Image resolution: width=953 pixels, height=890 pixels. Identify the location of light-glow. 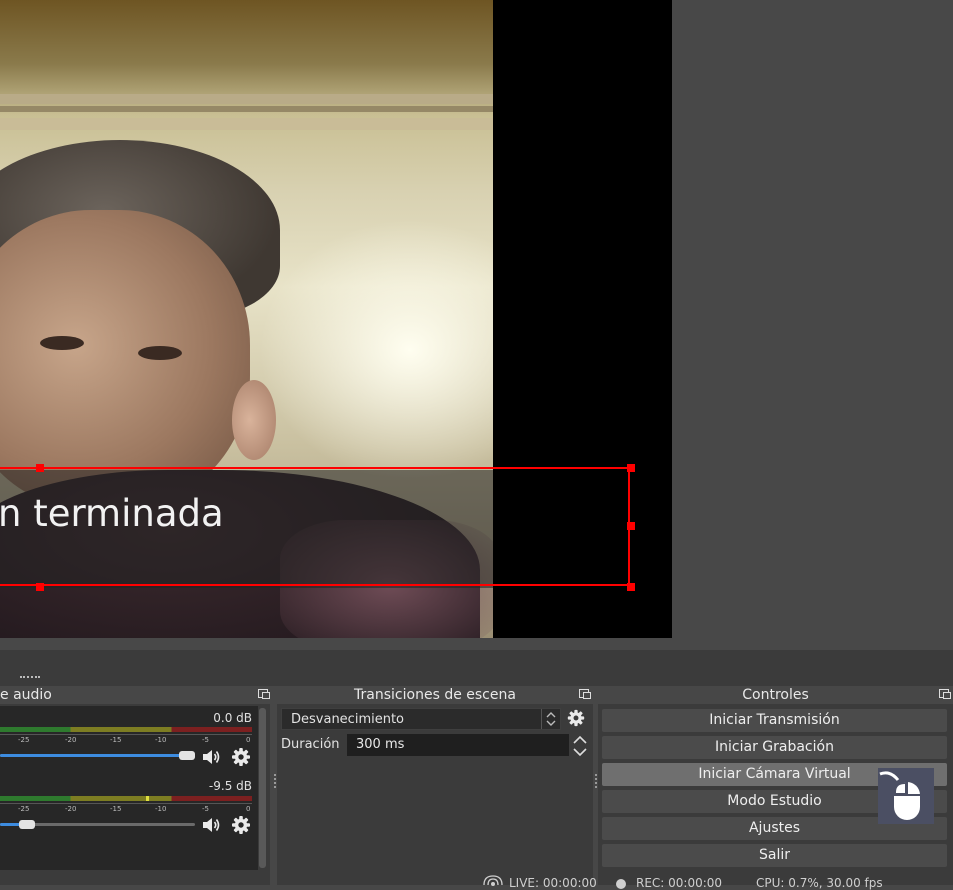
(376, 350).